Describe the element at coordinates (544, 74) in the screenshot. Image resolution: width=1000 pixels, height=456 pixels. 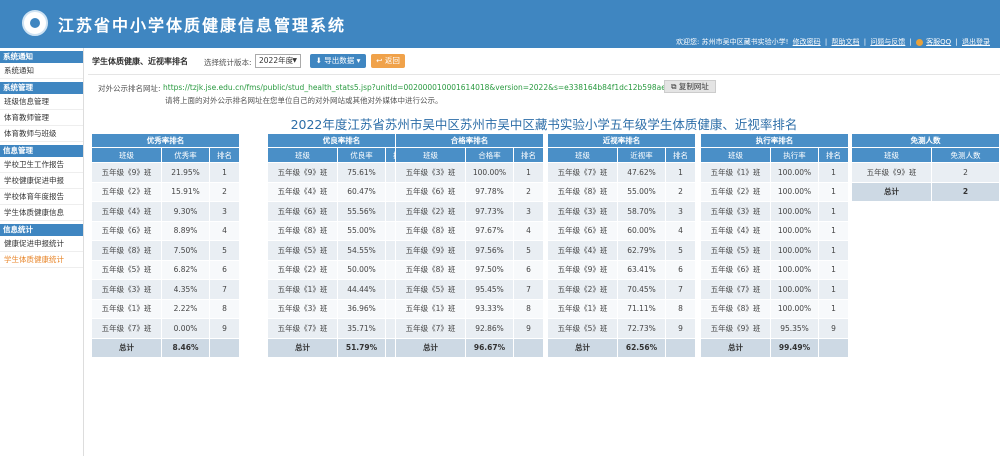
I see `divider` at that location.